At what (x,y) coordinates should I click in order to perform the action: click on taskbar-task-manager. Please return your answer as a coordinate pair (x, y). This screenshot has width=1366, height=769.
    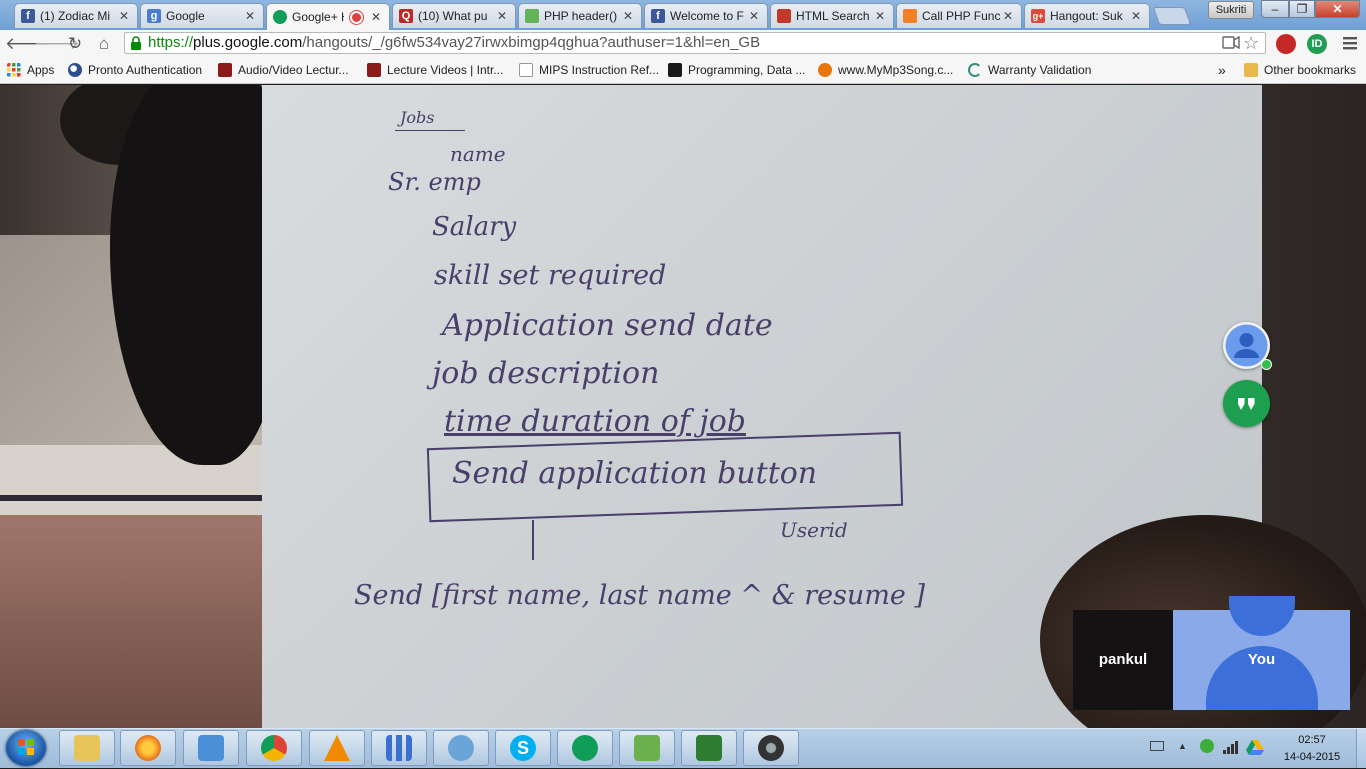
    Looking at the image, I should click on (709, 748).